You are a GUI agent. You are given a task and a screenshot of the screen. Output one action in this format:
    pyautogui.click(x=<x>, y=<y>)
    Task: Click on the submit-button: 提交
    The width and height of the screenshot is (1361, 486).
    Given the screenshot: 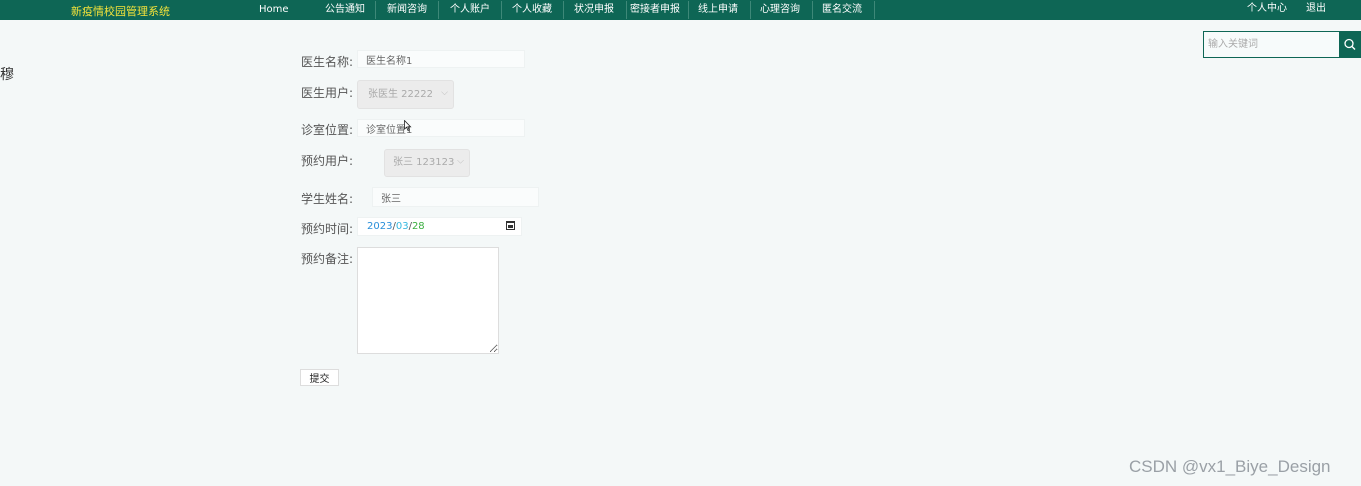 What is the action you would take?
    pyautogui.click(x=319, y=377)
    